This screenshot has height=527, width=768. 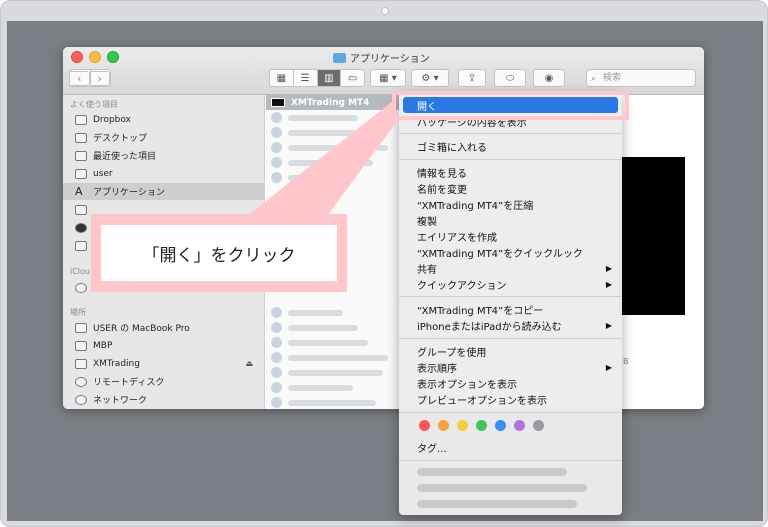 I want to click on sidebar-item-recents: 最近使った項目, so click(x=163, y=155).